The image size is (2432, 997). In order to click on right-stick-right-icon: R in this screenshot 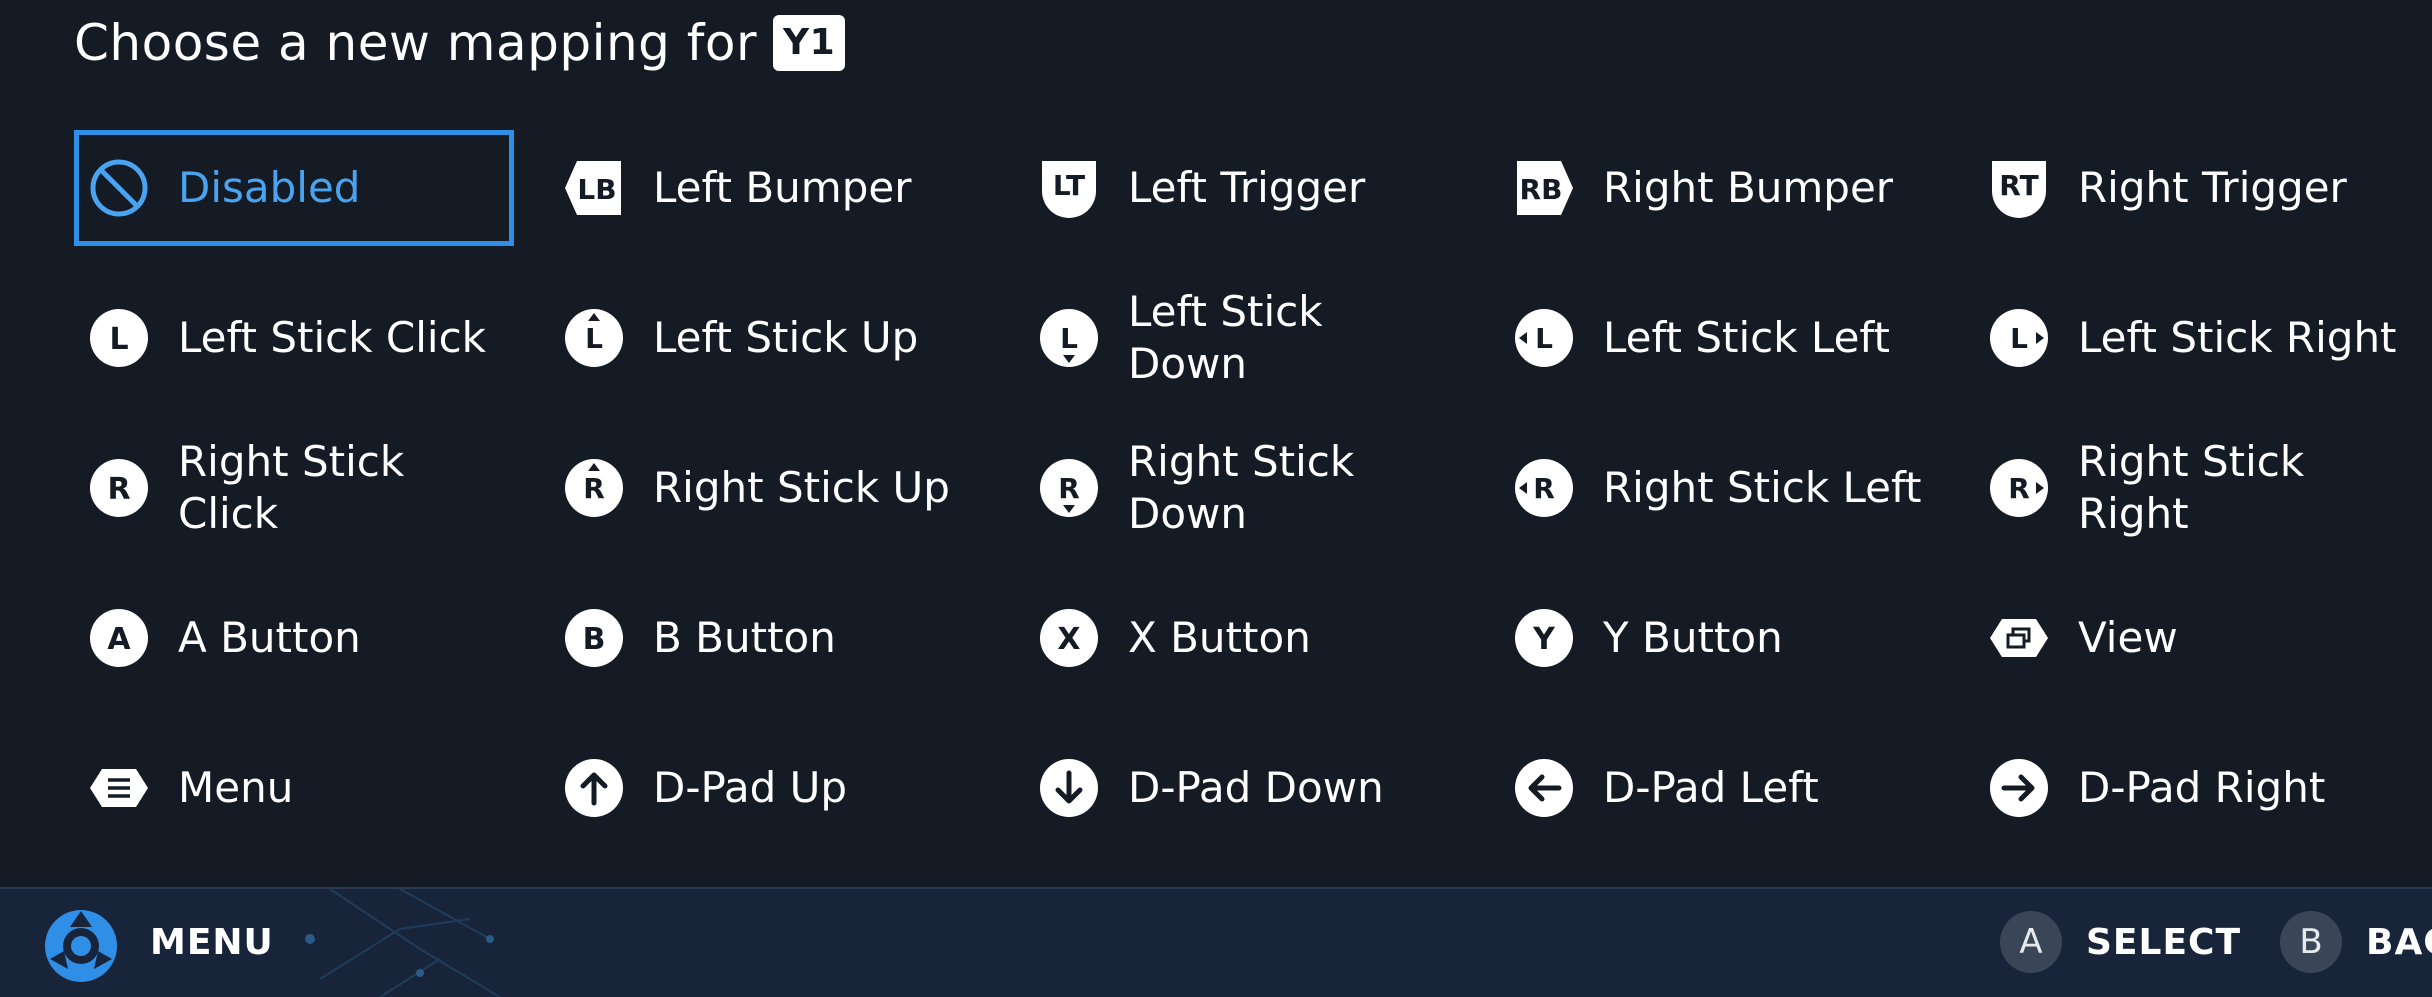, I will do `click(2019, 488)`.